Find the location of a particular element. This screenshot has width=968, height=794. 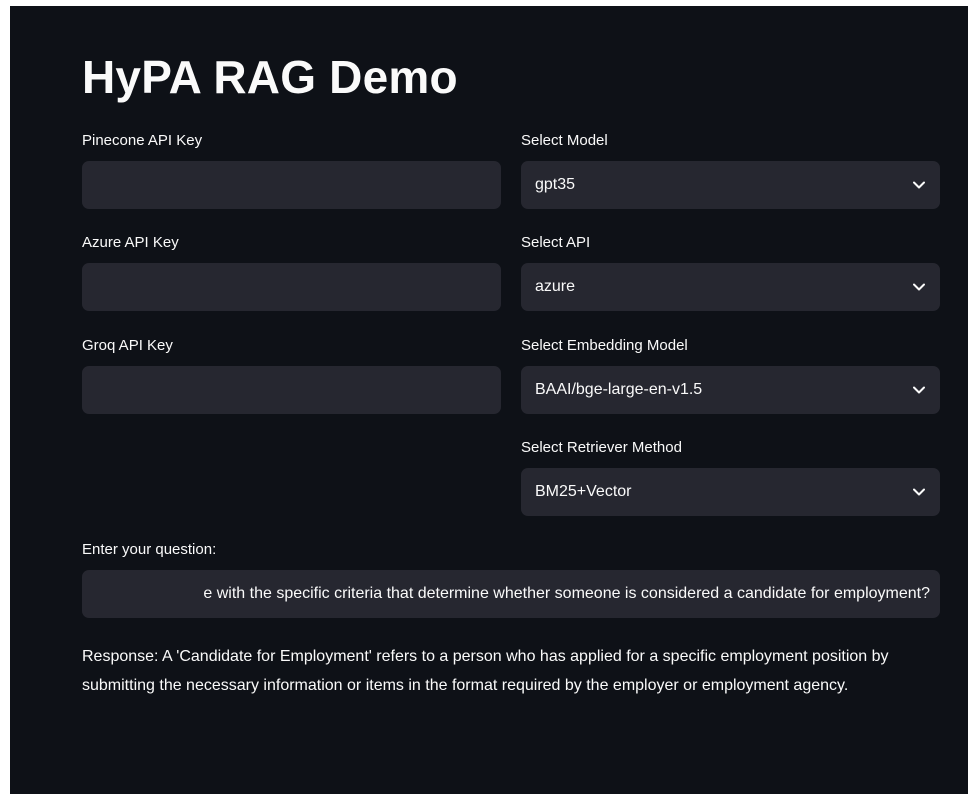

select-retriever-method-dropdown: BM25+Vector is located at coordinates (730, 492).